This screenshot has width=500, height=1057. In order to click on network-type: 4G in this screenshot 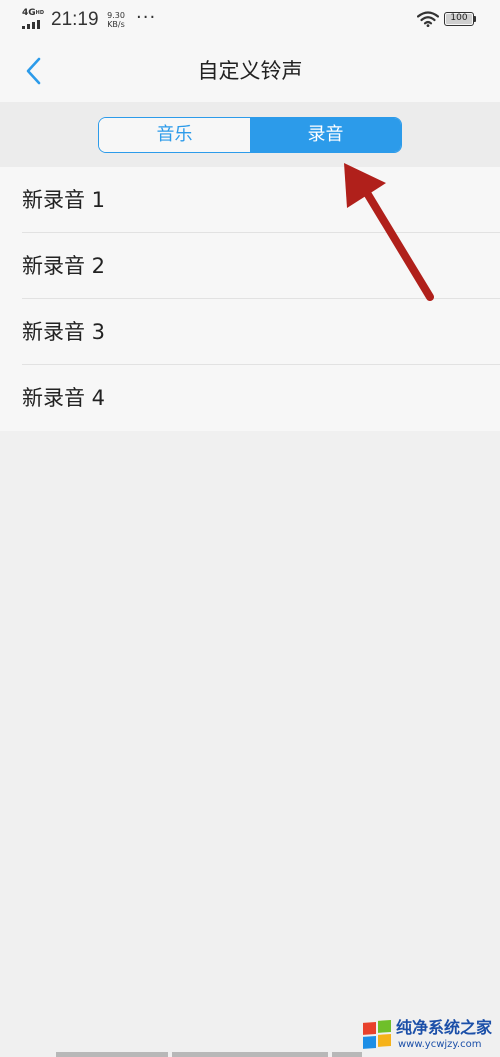, I will do `click(29, 13)`.